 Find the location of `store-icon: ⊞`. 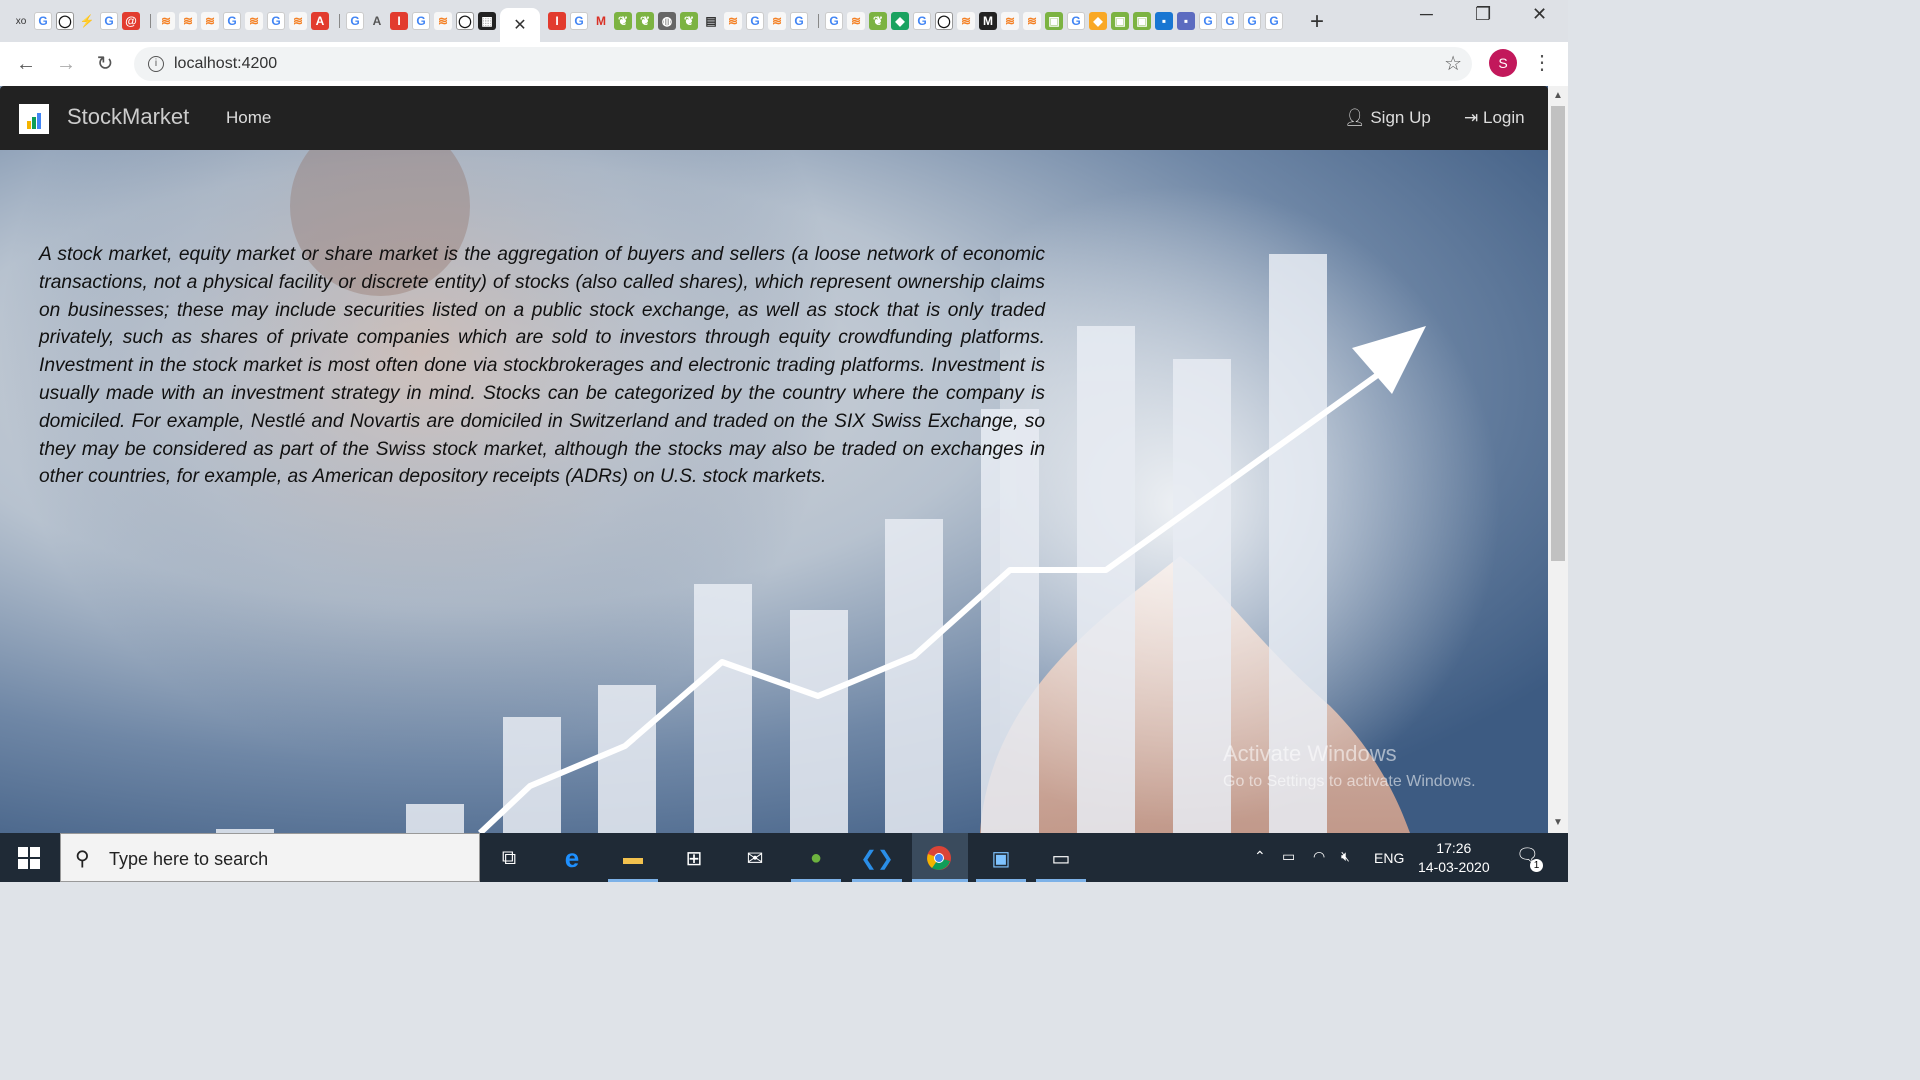

store-icon: ⊞ is located at coordinates (694, 858).